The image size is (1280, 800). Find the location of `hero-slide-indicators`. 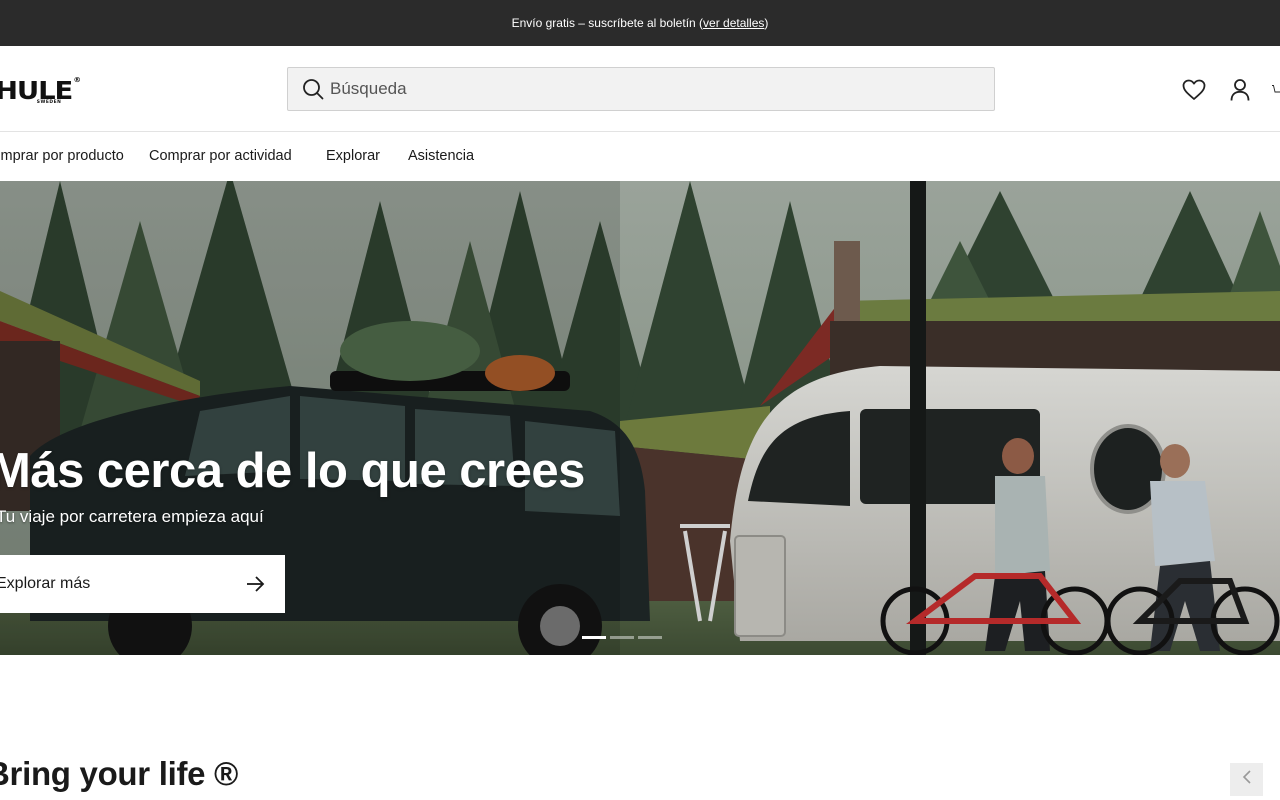

hero-slide-indicators is located at coordinates (622, 637).